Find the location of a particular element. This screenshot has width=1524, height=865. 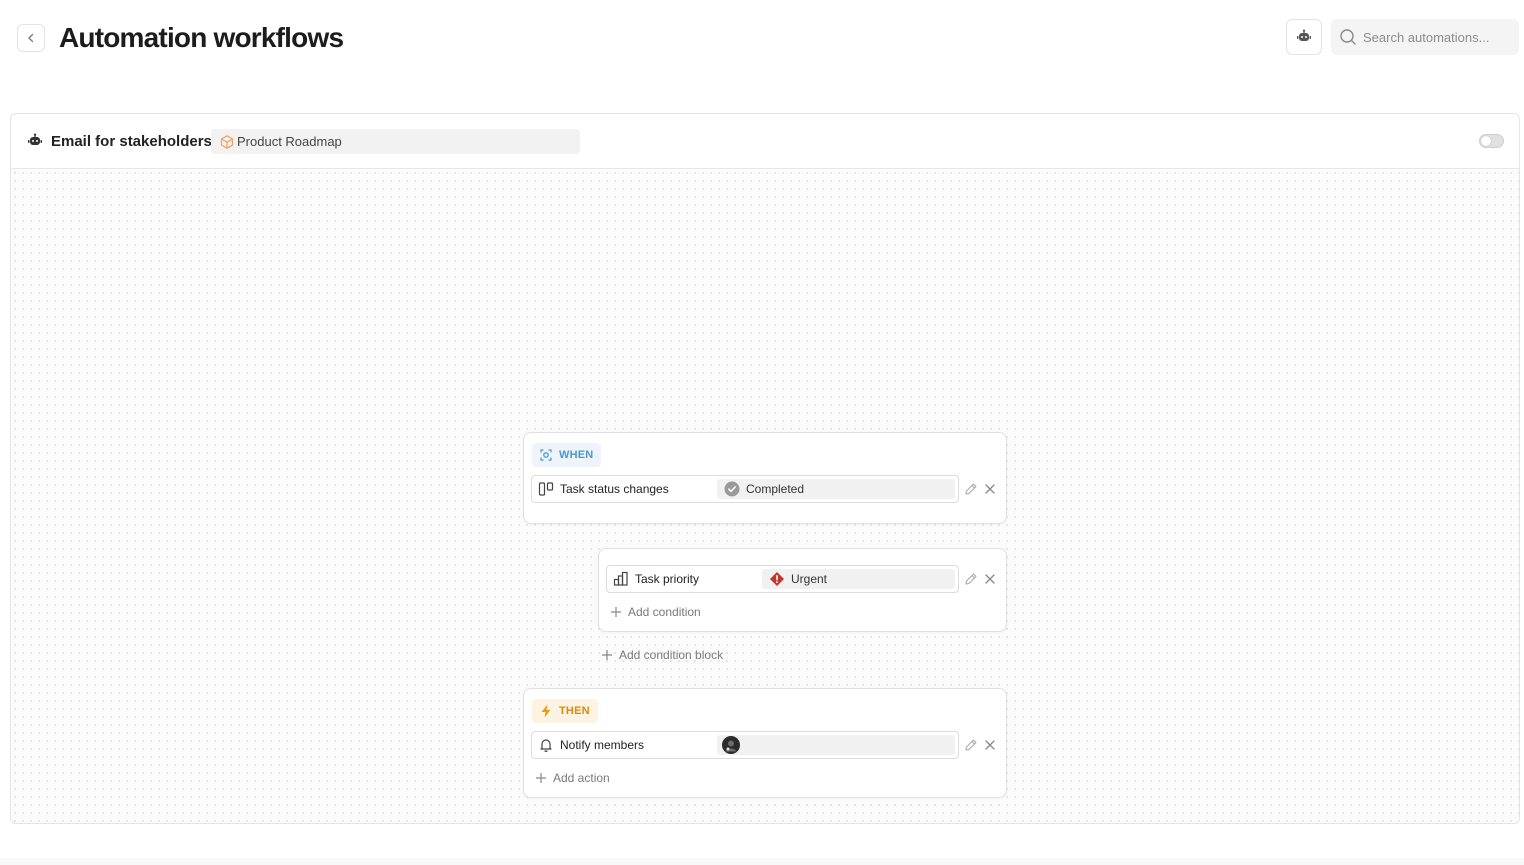

search-box is located at coordinates (1425, 37).